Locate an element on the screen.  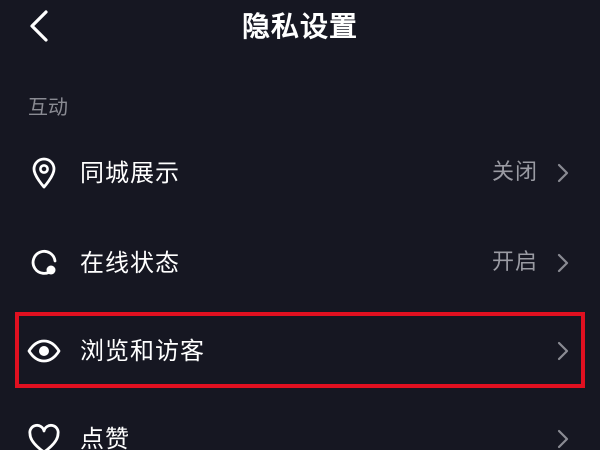
heart-icon is located at coordinates (44, 435).